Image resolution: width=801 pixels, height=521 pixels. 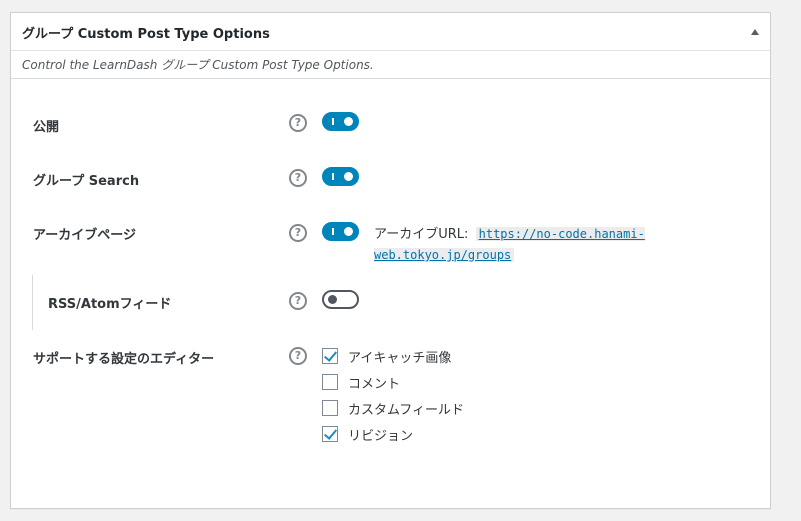 What do you see at coordinates (340, 231) in the screenshot?
I see `archive-toggle` at bounding box center [340, 231].